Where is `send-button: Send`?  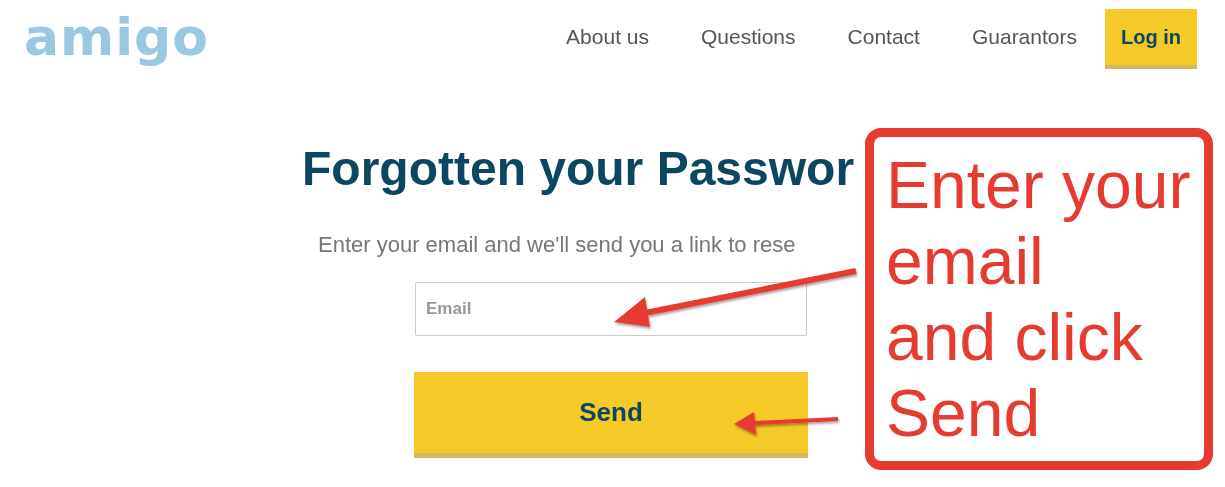
send-button: Send is located at coordinates (611, 415).